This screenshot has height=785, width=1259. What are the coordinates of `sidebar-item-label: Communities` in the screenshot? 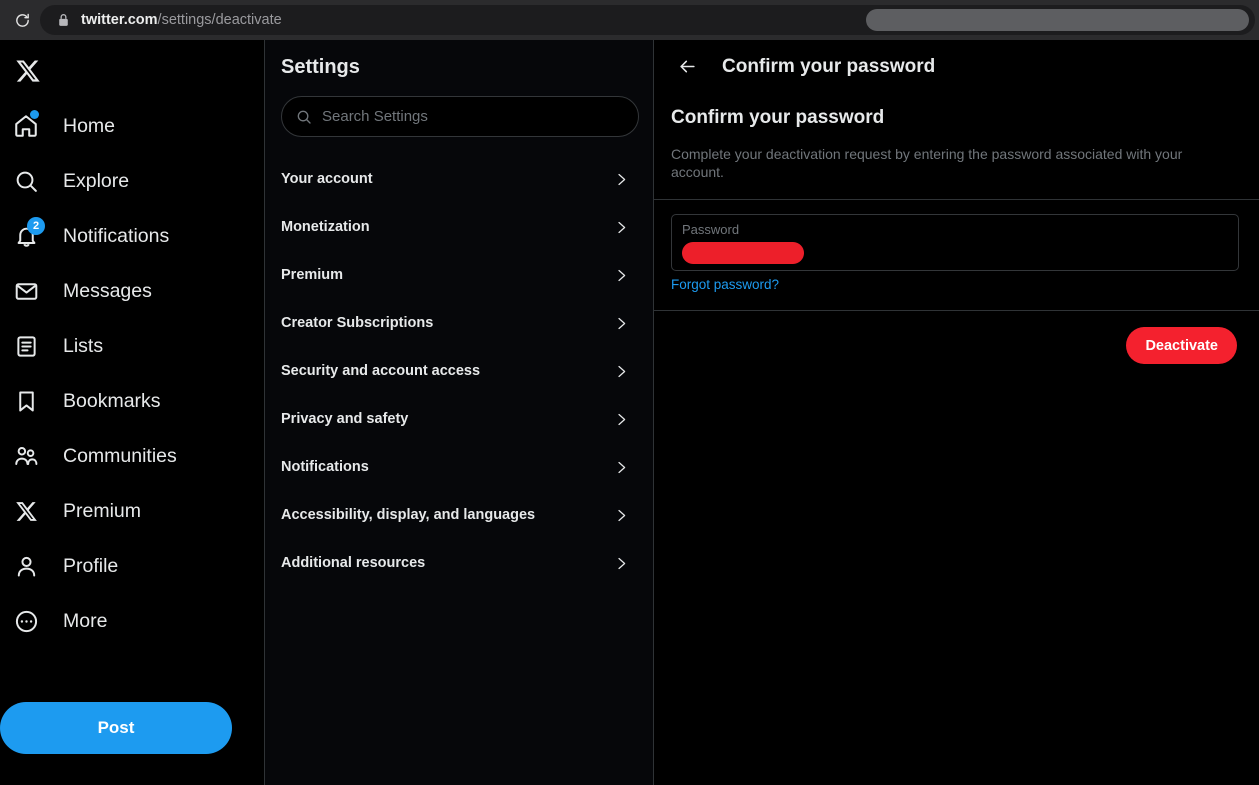 It's located at (120, 455).